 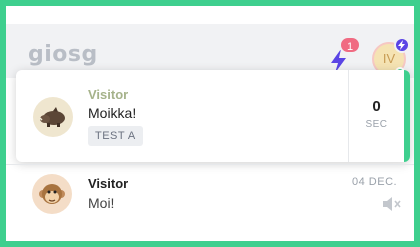 What do you see at coordinates (112, 113) in the screenshot?
I see `last-message: Moikka!` at bounding box center [112, 113].